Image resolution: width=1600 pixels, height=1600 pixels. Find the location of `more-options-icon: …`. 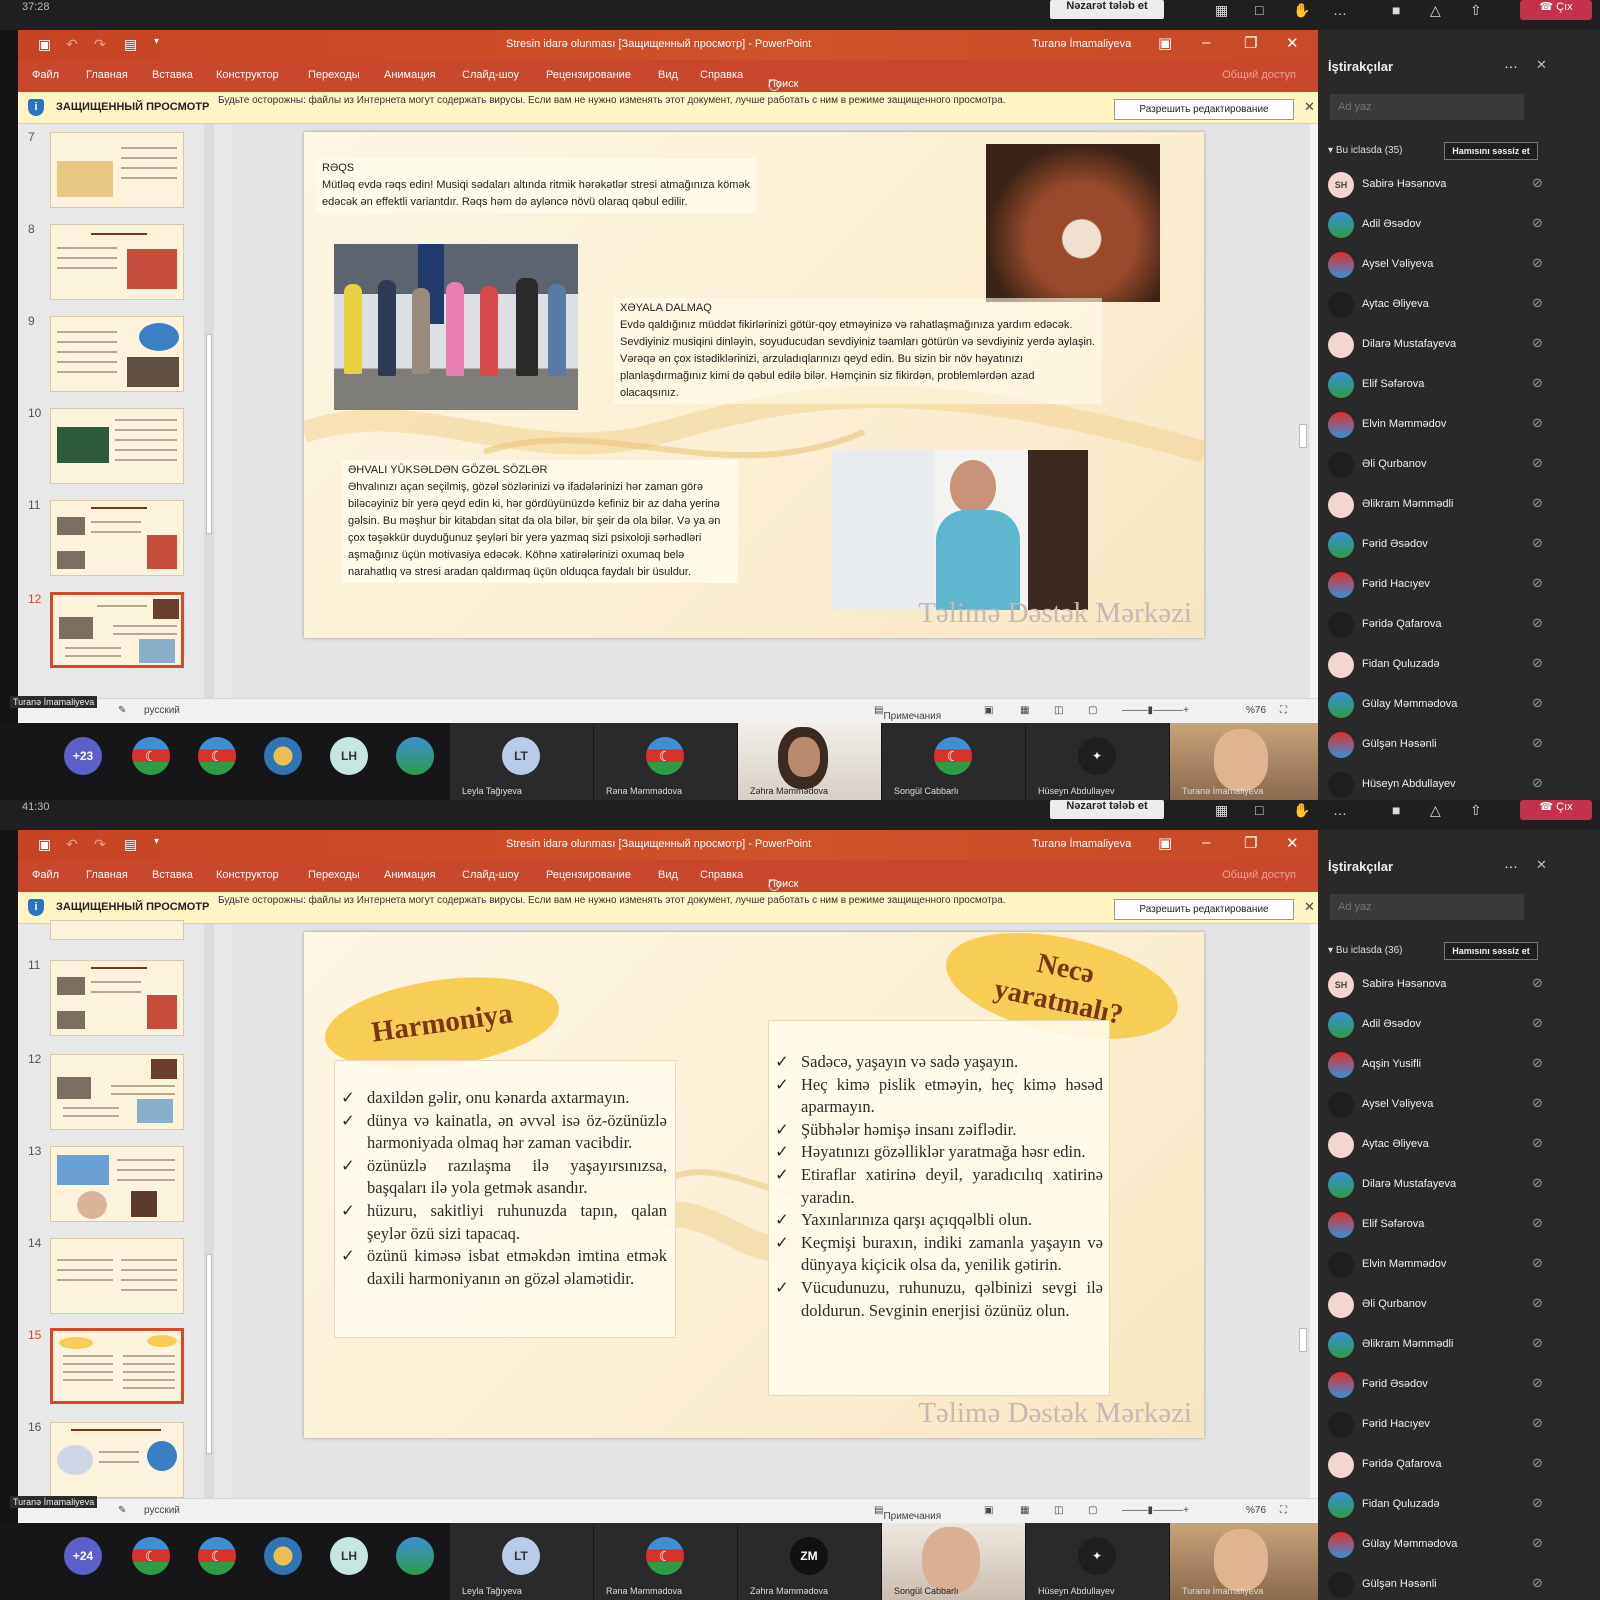

more-options-icon: … is located at coordinates (1511, 63).